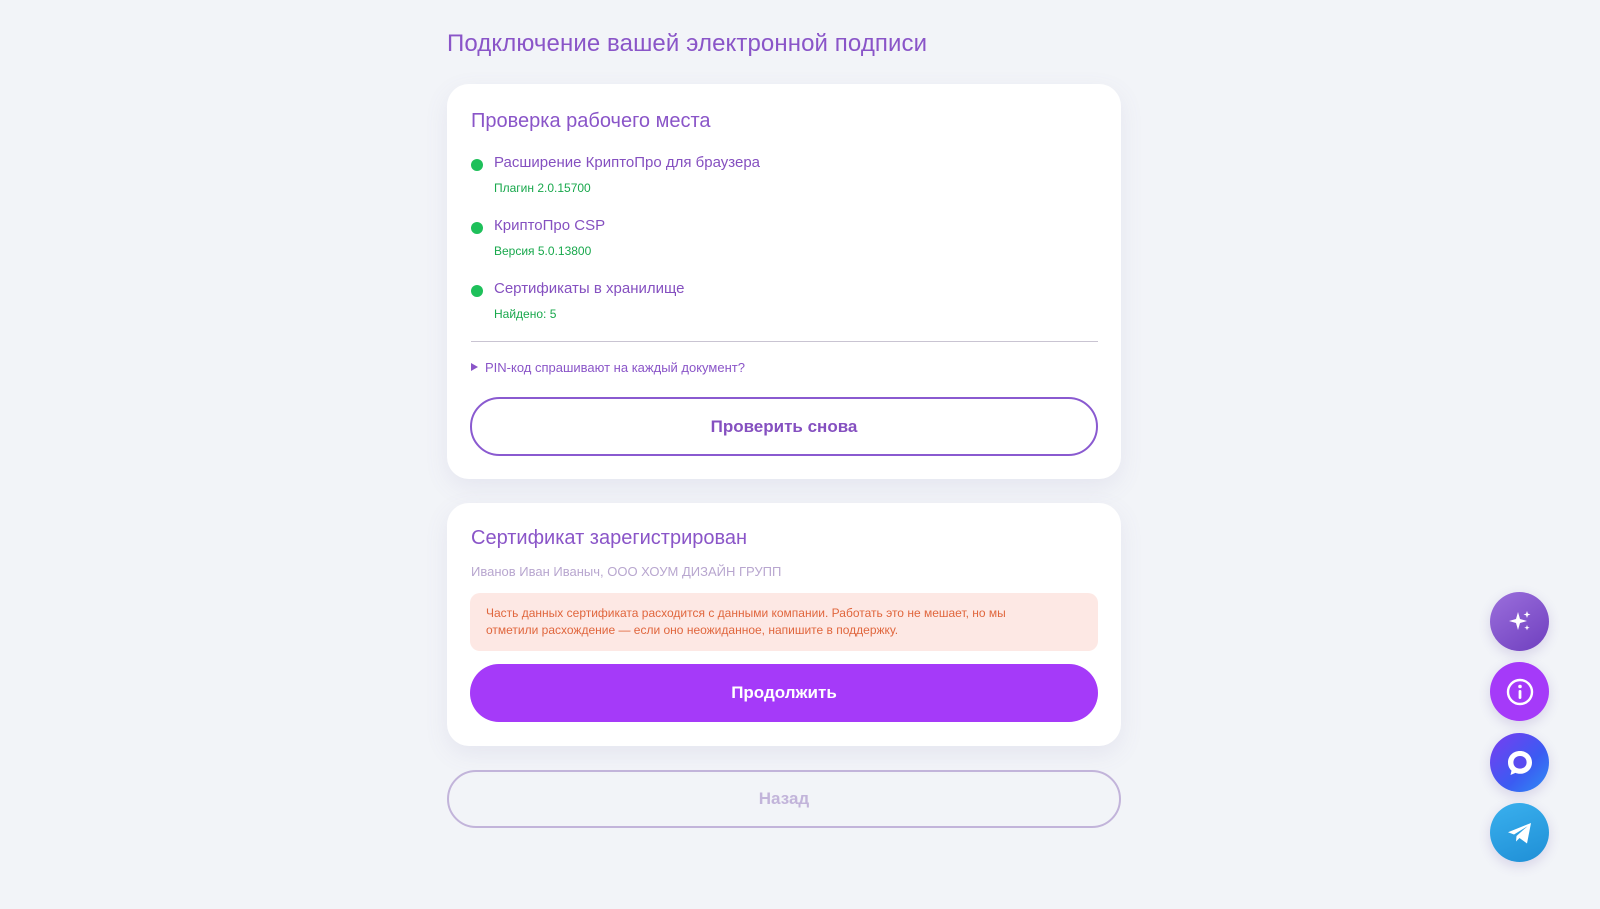 The height and width of the screenshot is (909, 1600). I want to click on certificate-title: Сертификат зарегистрирован, so click(609, 538).